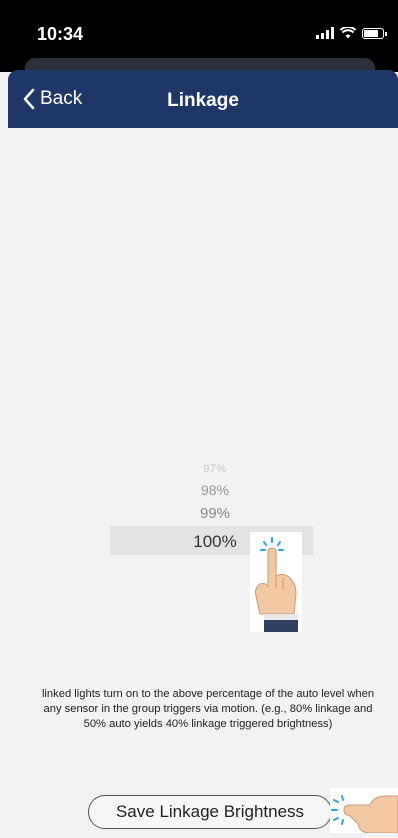 Image resolution: width=398 pixels, height=838 pixels. I want to click on status-time: 10:34, so click(60, 34).